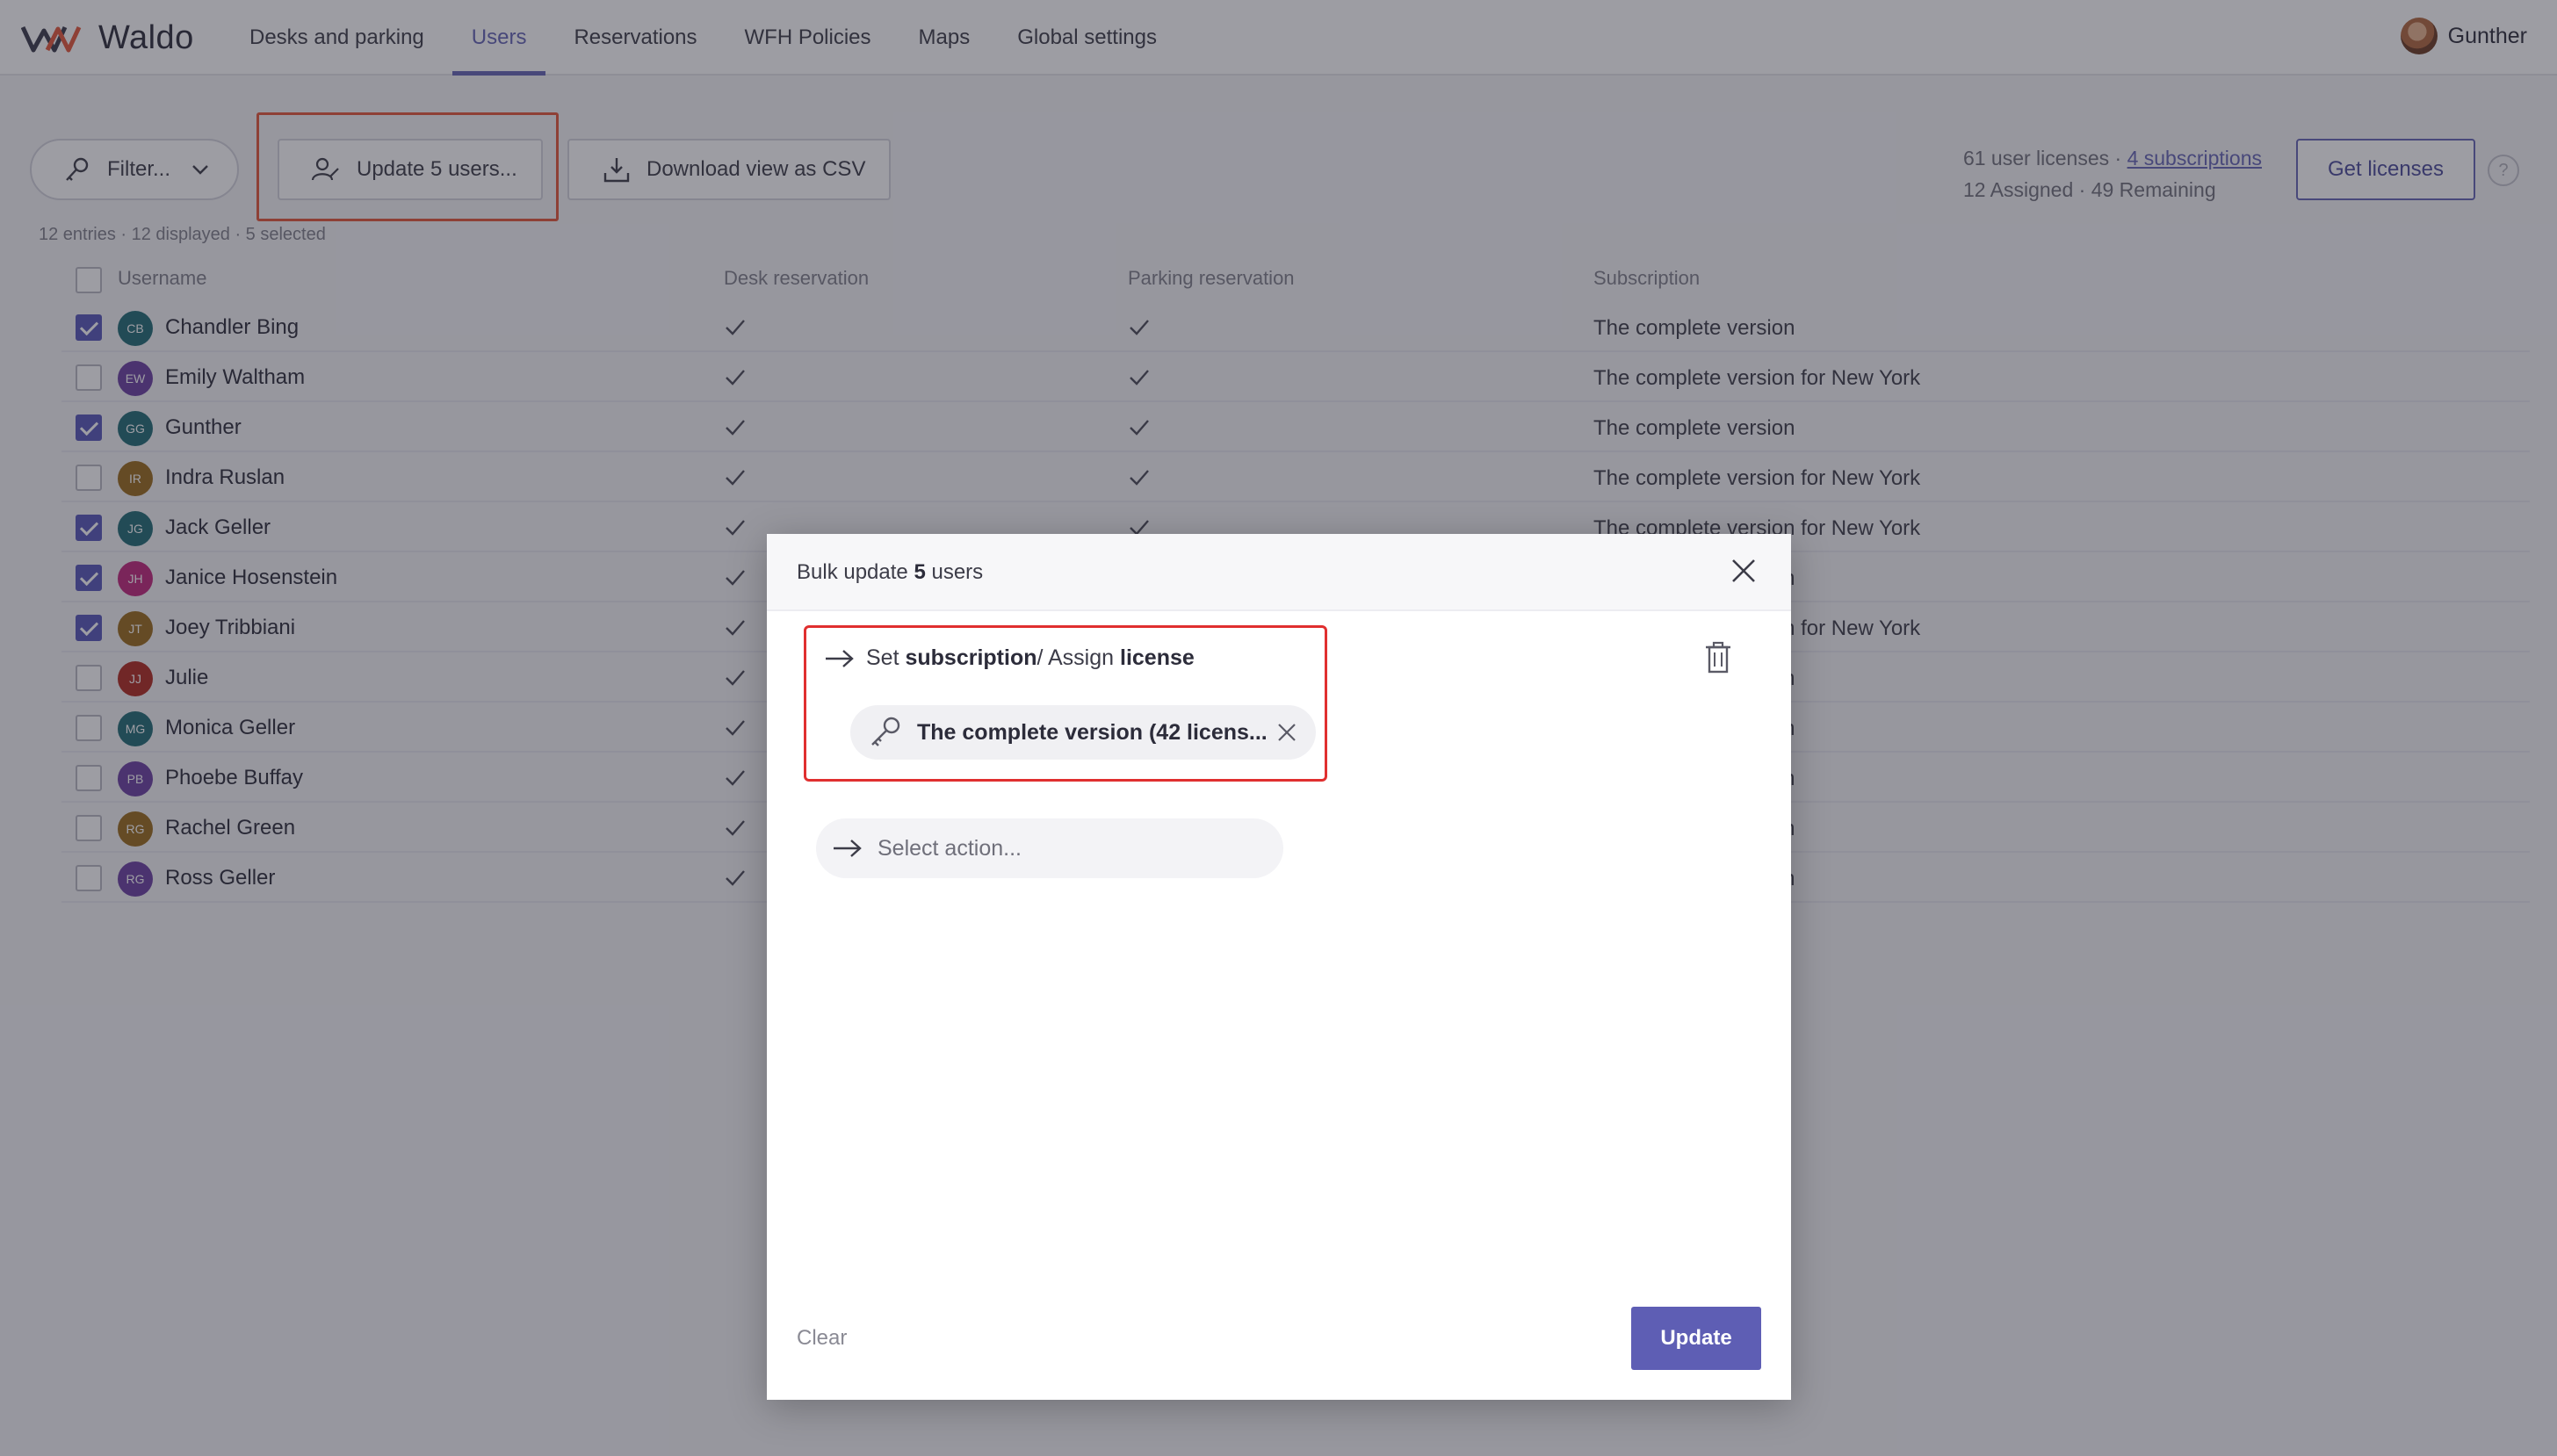  I want to click on trash-icon, so click(1718, 657).